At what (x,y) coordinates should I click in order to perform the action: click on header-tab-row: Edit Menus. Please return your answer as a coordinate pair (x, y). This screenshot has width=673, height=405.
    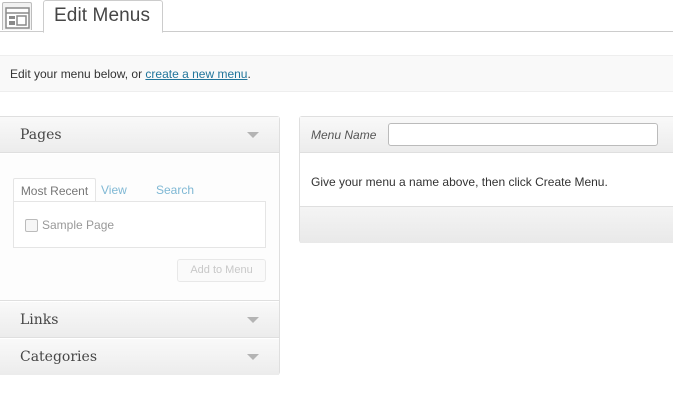
    Looking at the image, I should click on (336, 16).